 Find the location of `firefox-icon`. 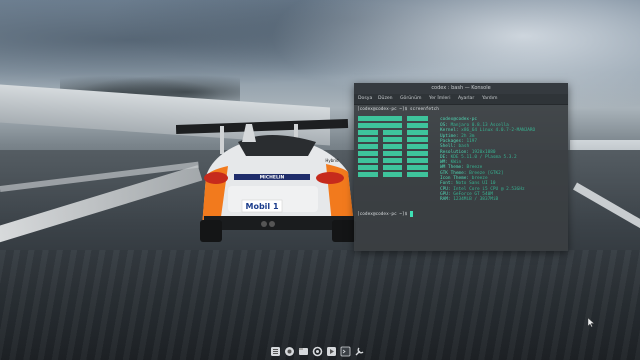

firefox-icon is located at coordinates (289, 351).